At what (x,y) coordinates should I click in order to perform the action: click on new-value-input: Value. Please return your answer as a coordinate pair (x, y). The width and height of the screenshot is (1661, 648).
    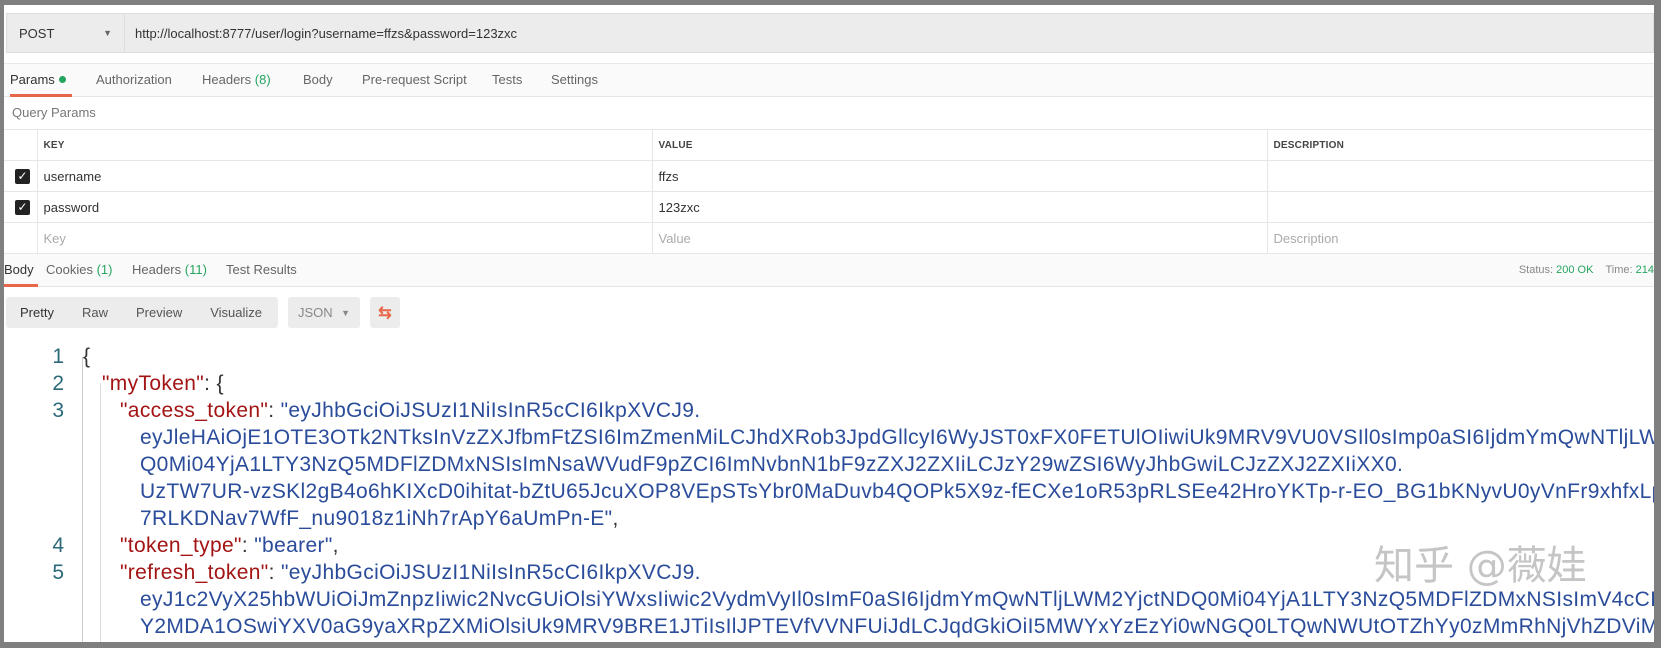
    Looking at the image, I should click on (959, 238).